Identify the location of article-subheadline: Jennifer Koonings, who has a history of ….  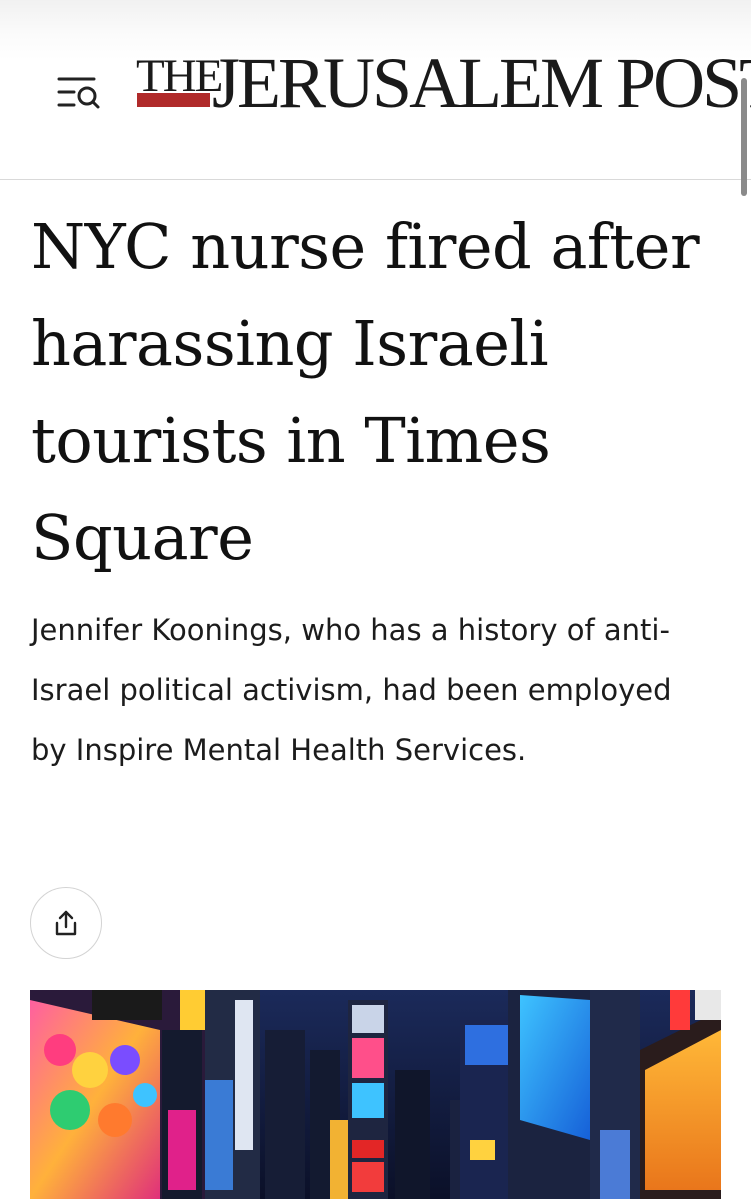
(351, 690).